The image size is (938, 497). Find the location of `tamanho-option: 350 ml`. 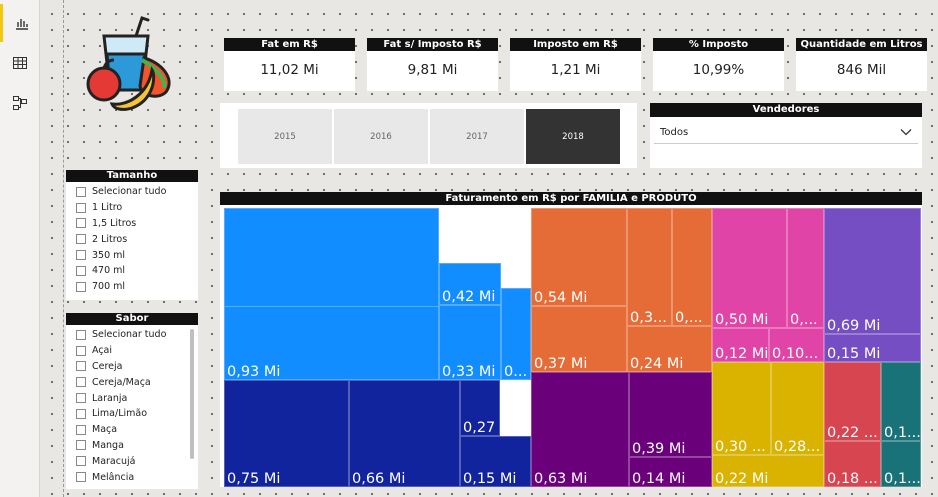

tamanho-option: 350 ml is located at coordinates (132, 255).